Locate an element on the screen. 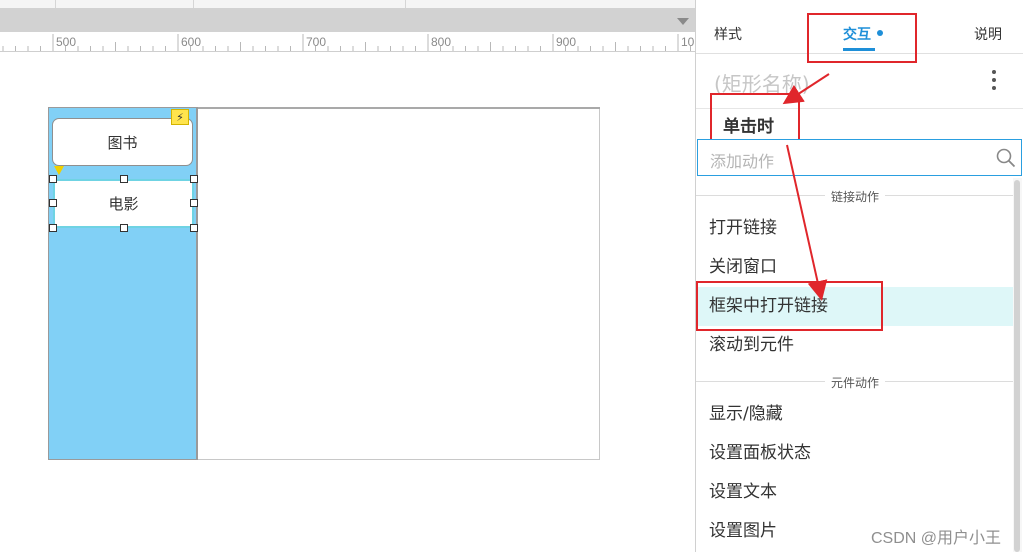  ruler-label: 500 is located at coordinates (66, 42).